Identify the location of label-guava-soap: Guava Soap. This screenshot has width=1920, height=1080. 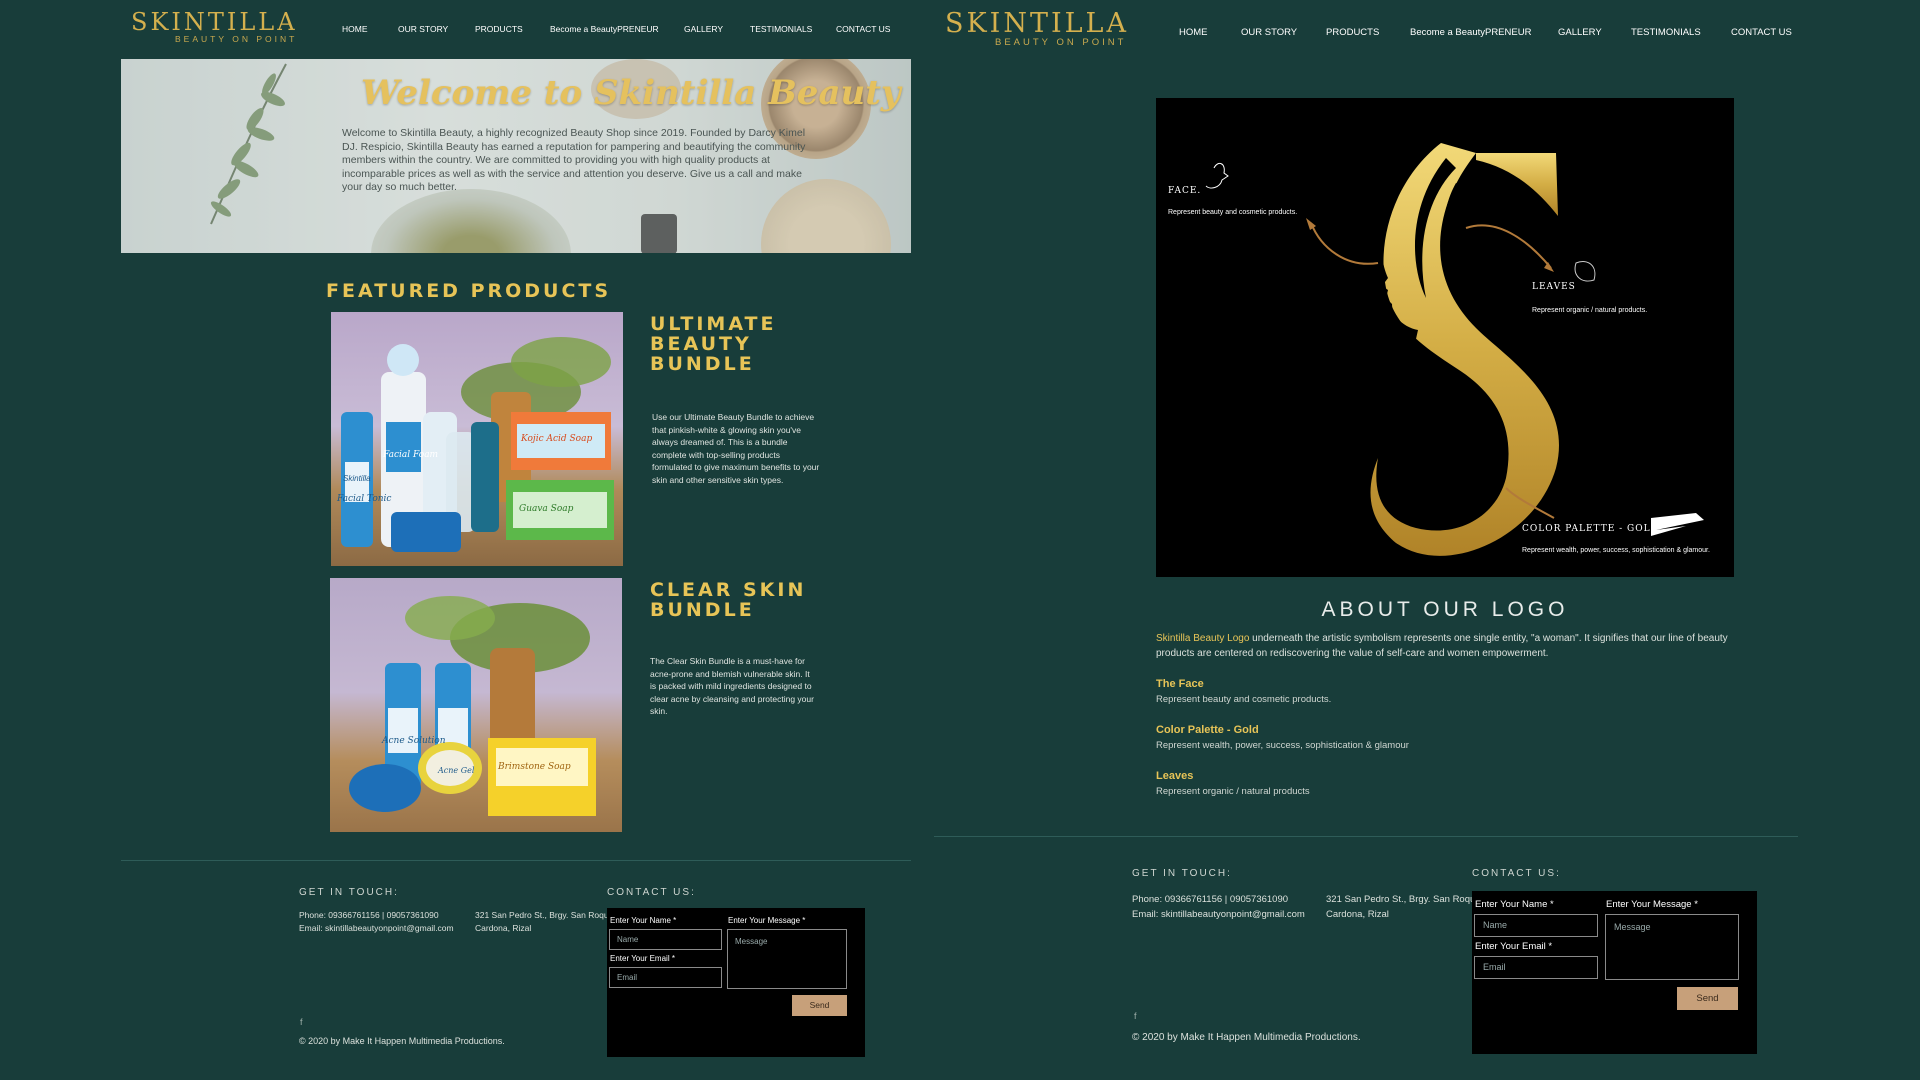
(546, 509).